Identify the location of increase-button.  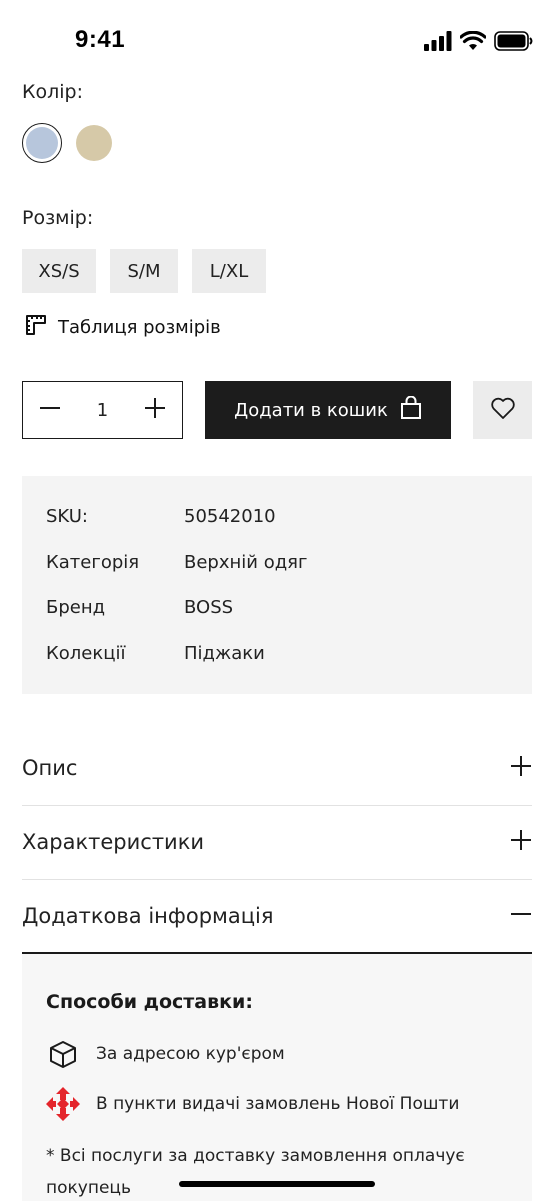
(155, 410).